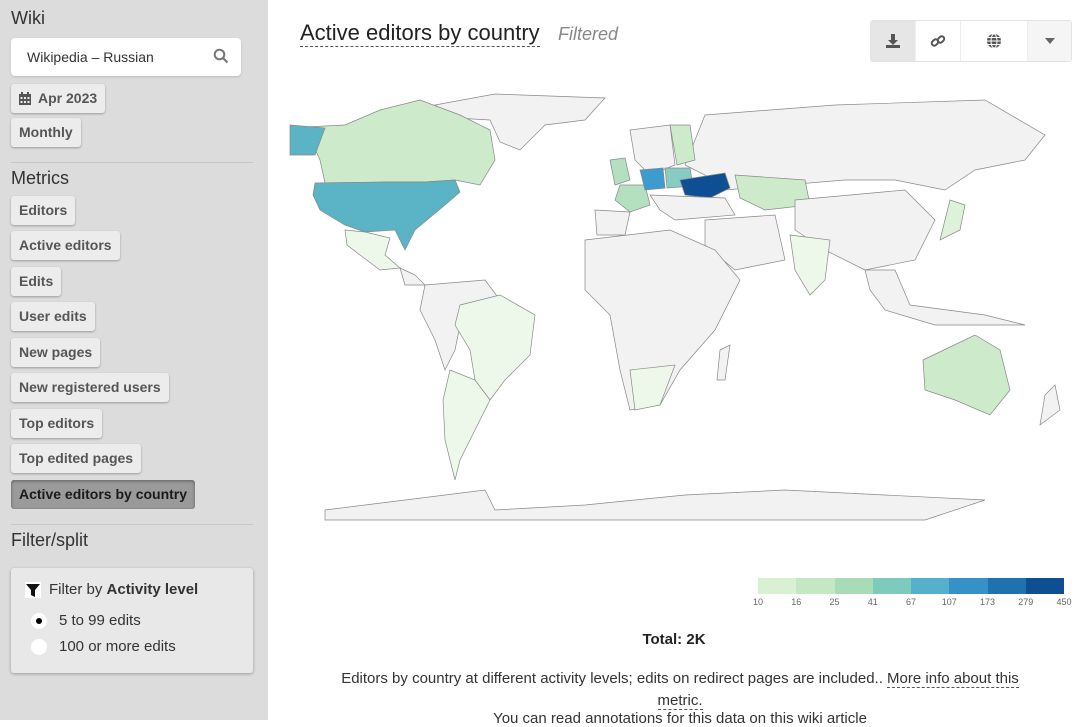 This screenshot has height=727, width=1080. I want to click on country-southeast-asia, so click(945, 297).